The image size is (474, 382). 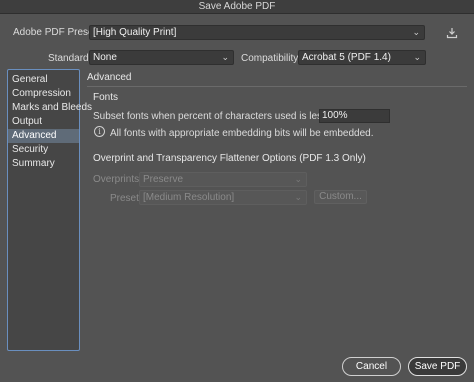 I want to click on preset-value: [High Quality Print], so click(x=135, y=32).